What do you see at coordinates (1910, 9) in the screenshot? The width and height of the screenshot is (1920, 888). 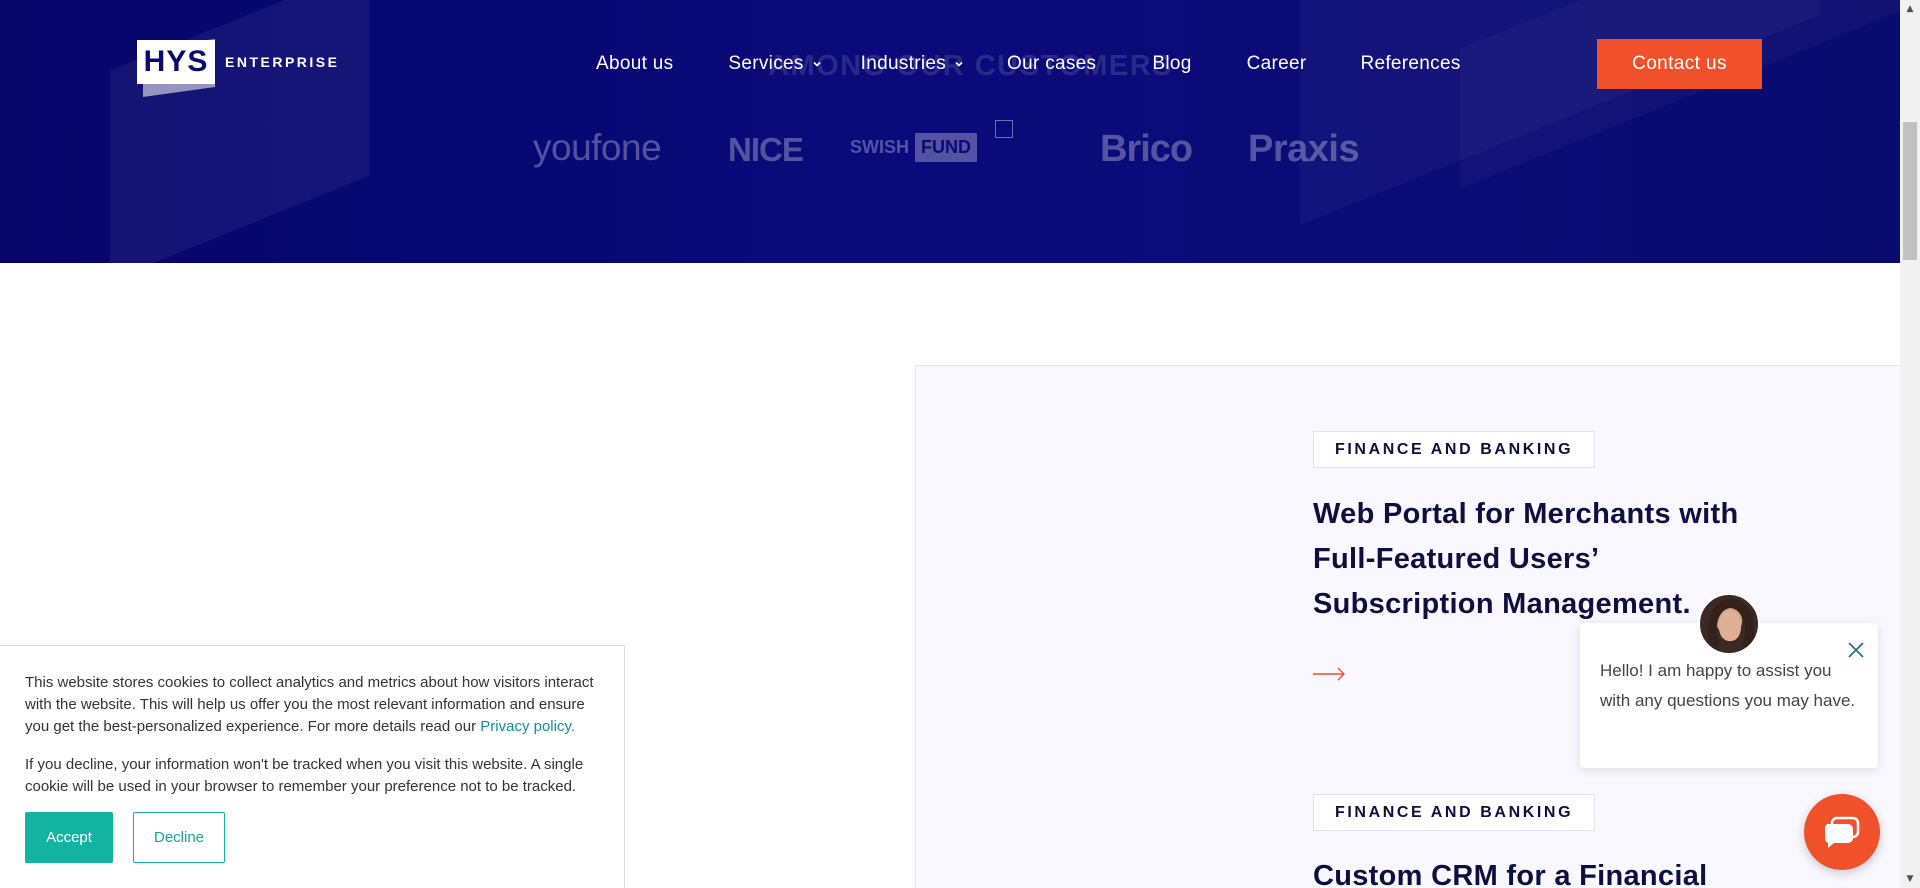 I see `scroll-up-icon: ▲` at bounding box center [1910, 9].